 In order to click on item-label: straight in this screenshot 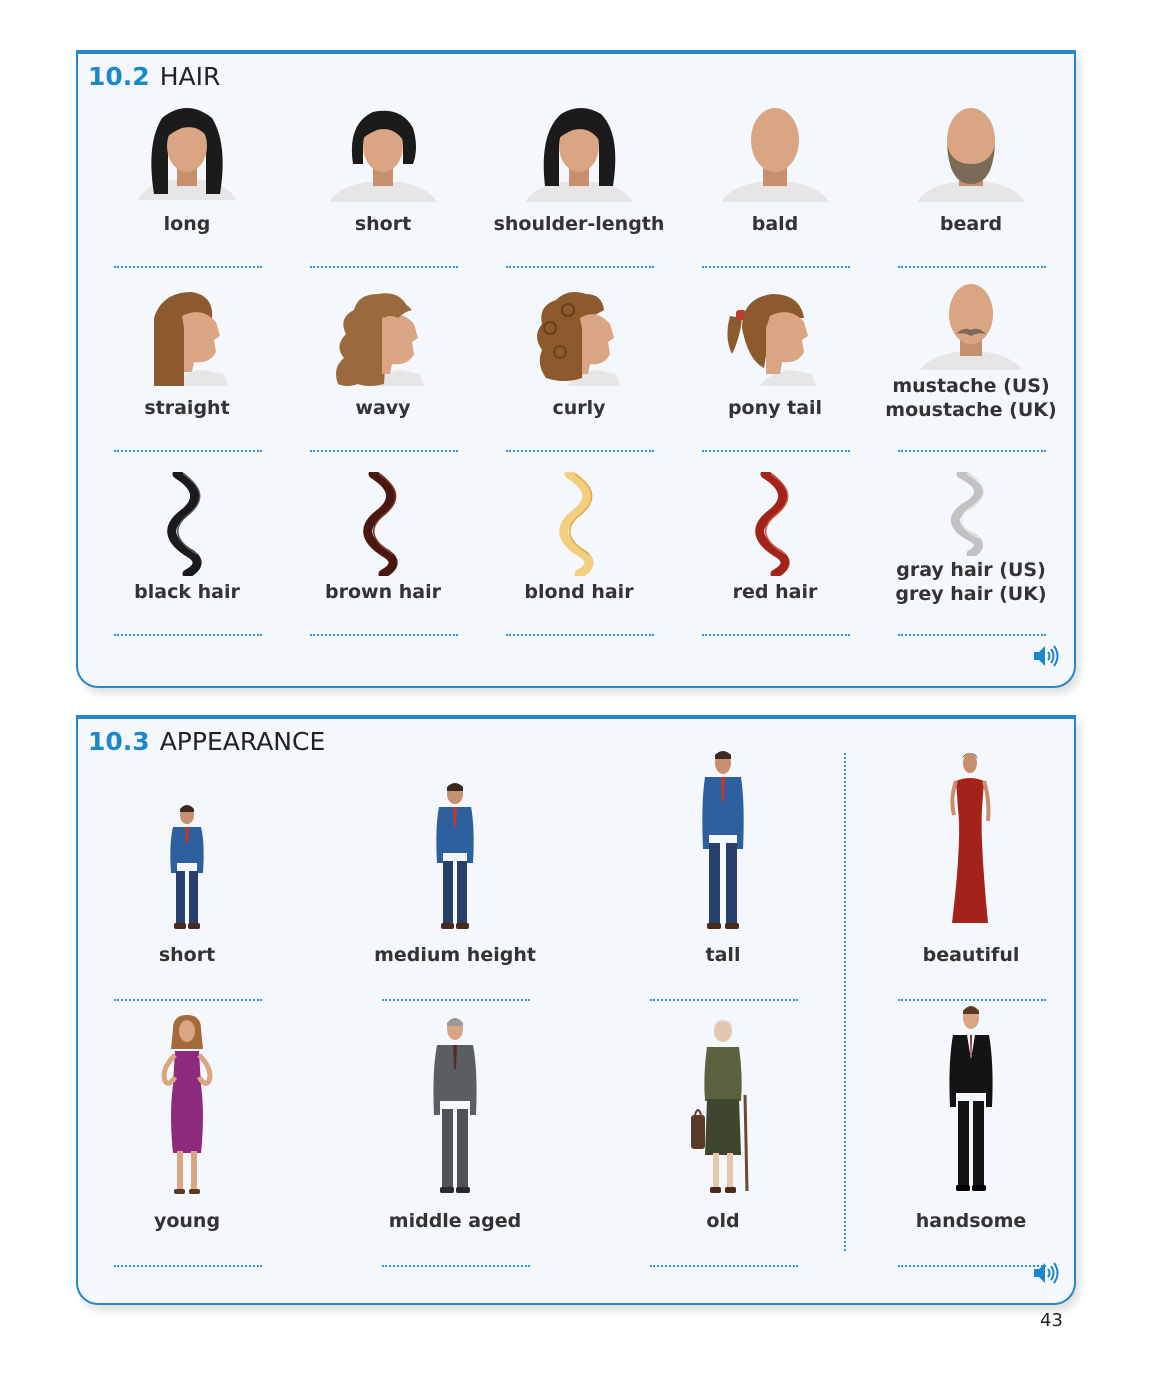, I will do `click(187, 408)`.